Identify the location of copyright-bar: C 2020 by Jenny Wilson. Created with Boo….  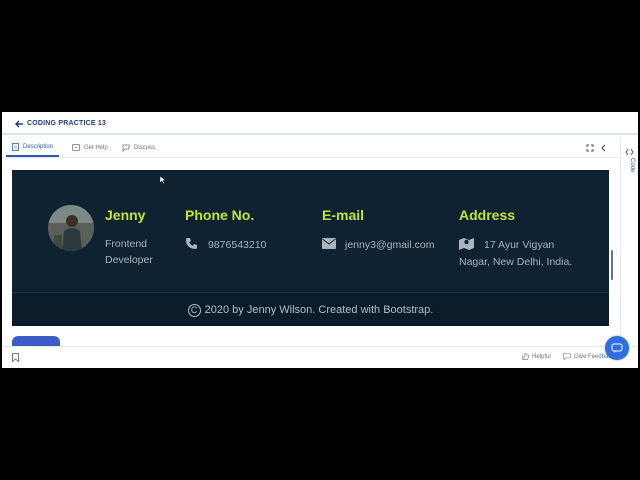
(310, 309).